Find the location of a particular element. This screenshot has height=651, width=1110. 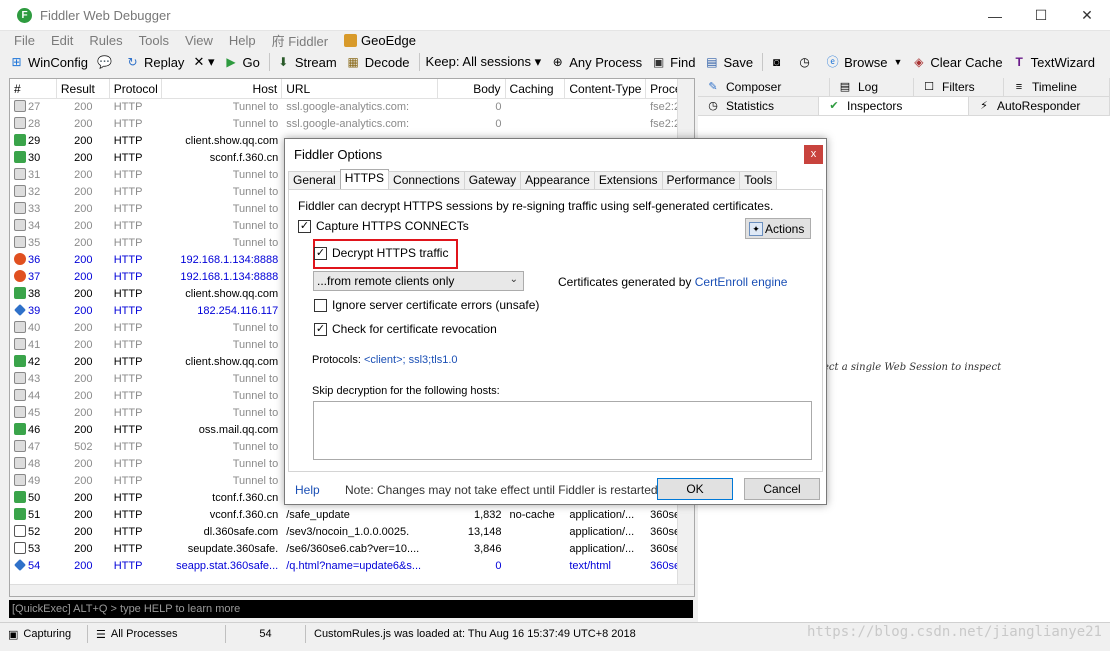

sessions-horizontal-scrollbar is located at coordinates (352, 590).